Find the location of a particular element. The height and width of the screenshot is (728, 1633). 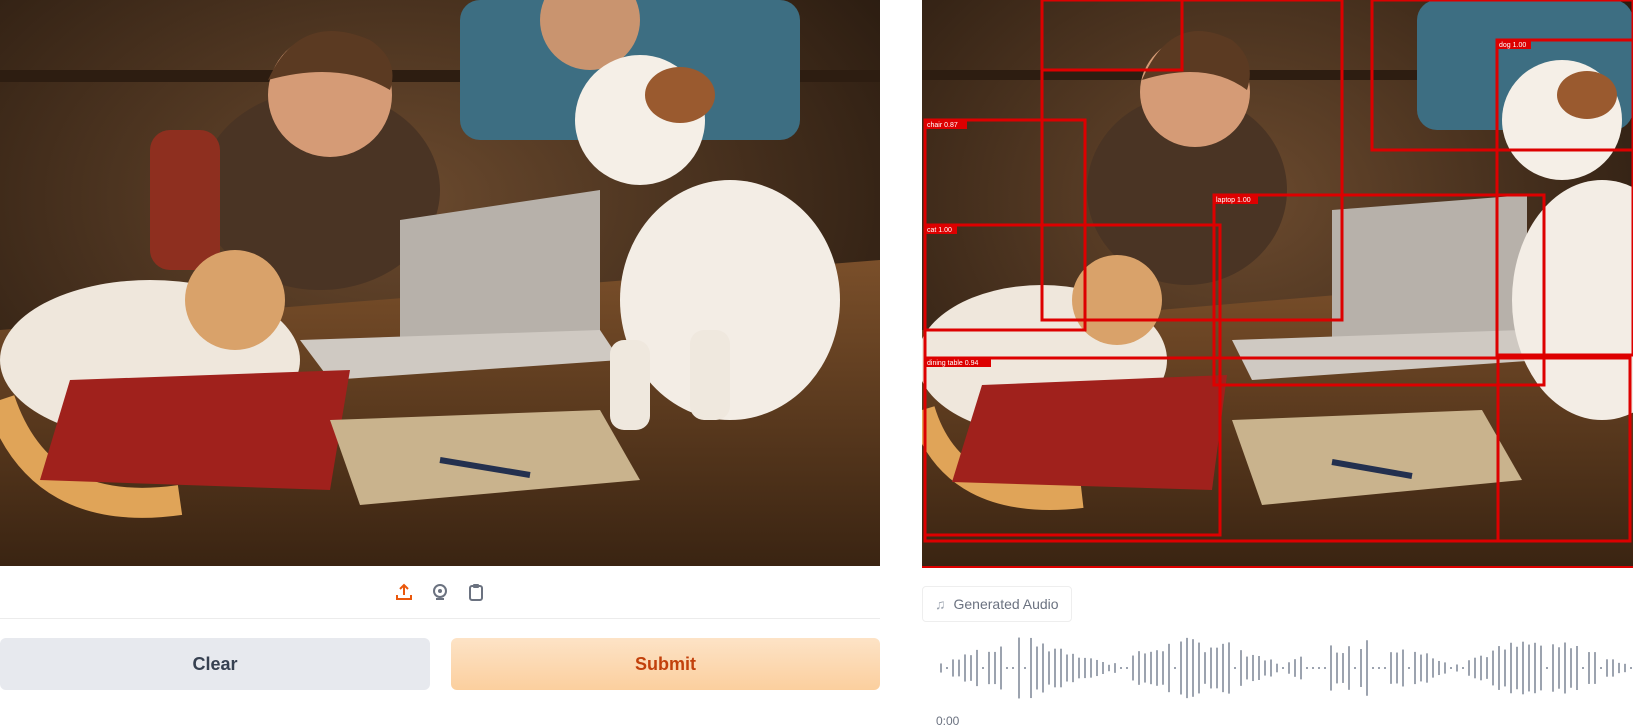

webcam-icon is located at coordinates (440, 592).